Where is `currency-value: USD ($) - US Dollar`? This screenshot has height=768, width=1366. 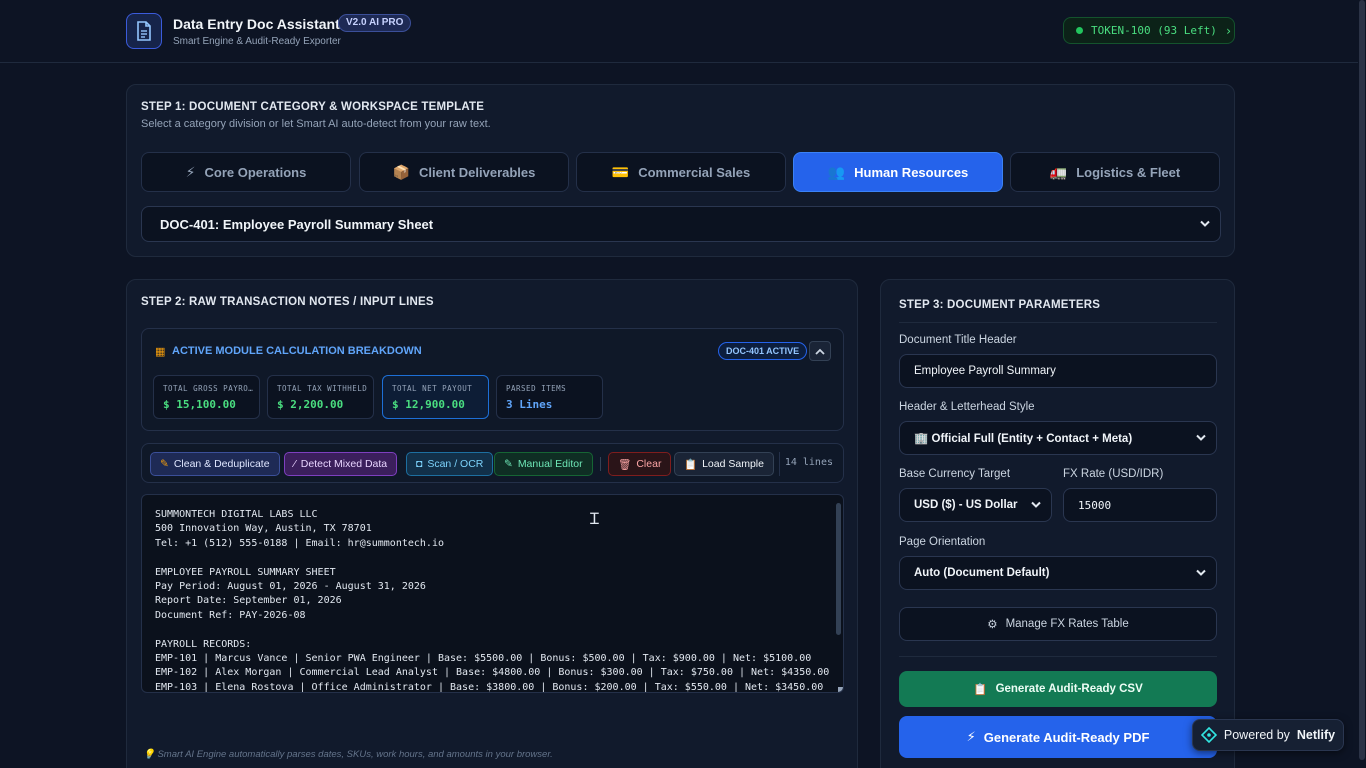
currency-value: USD ($) - US Dollar is located at coordinates (966, 505).